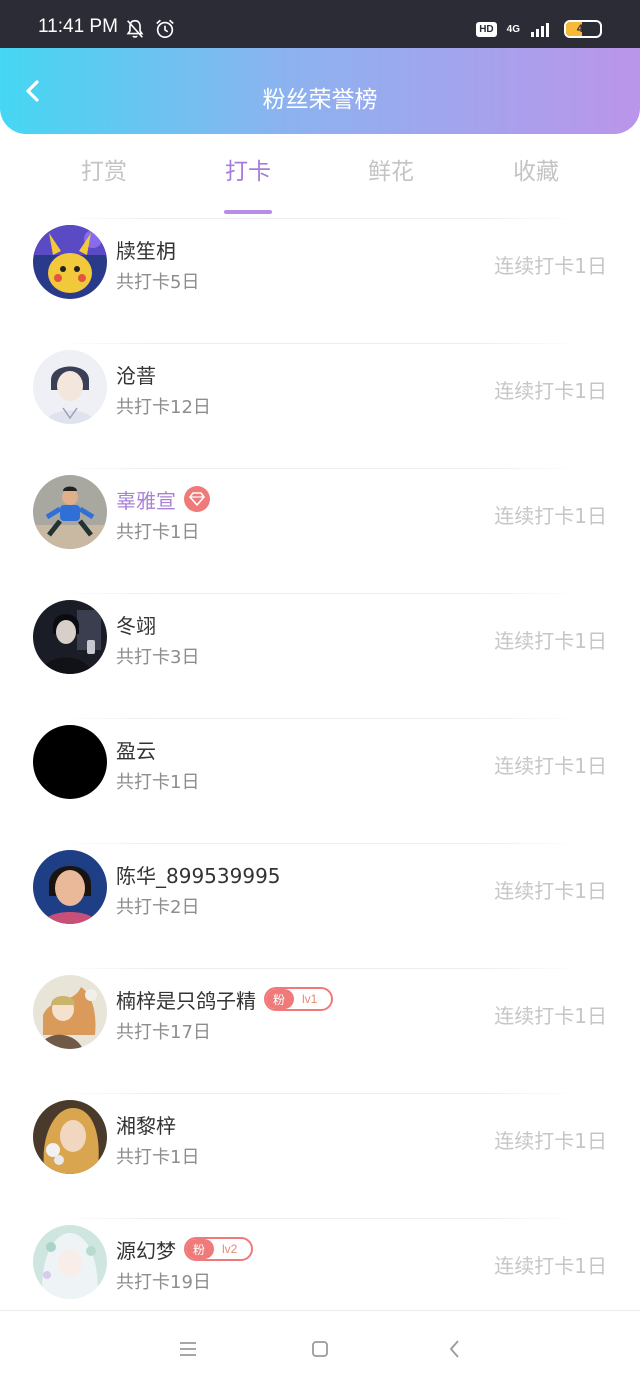 This screenshot has width=640, height=1387. I want to click on fan-row: 辜雅宣 共打卡1日 连续打卡1日, so click(320, 530).